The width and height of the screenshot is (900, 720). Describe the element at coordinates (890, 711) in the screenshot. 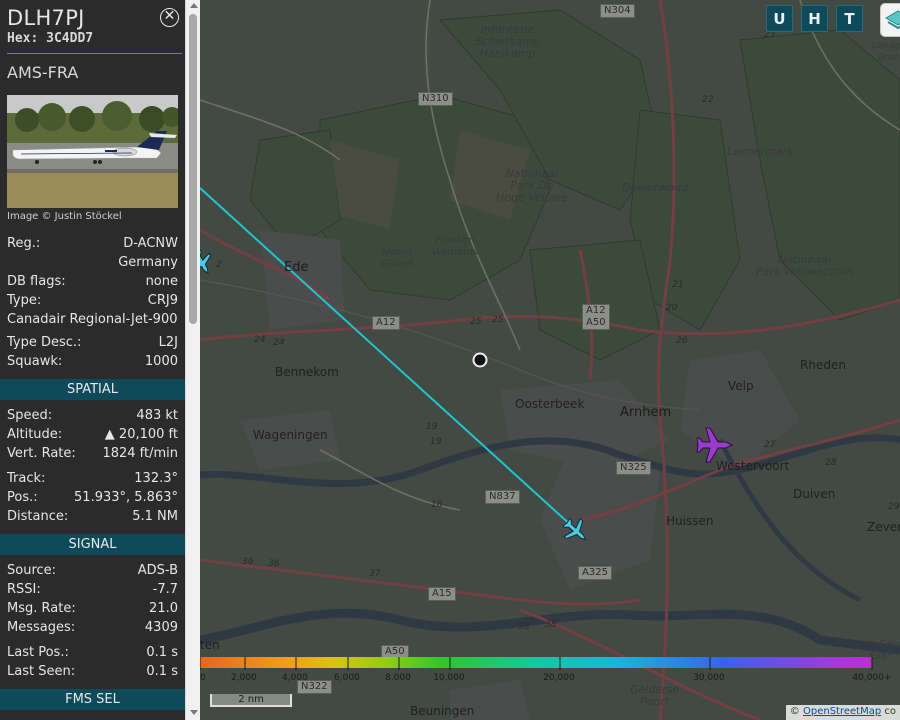

I see `attribution-suffix: co` at that location.